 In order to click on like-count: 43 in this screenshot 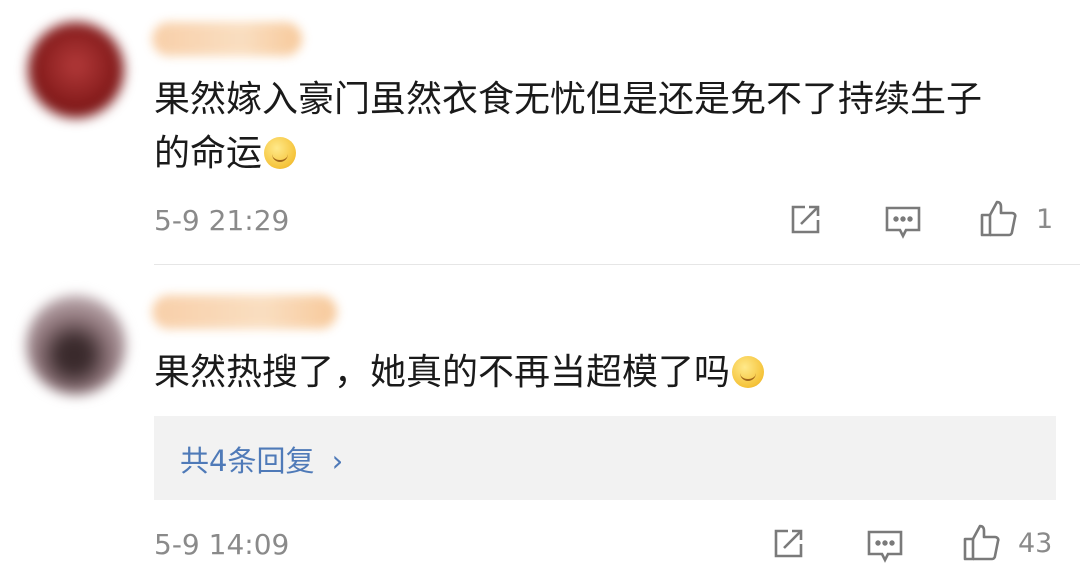, I will do `click(1035, 543)`.